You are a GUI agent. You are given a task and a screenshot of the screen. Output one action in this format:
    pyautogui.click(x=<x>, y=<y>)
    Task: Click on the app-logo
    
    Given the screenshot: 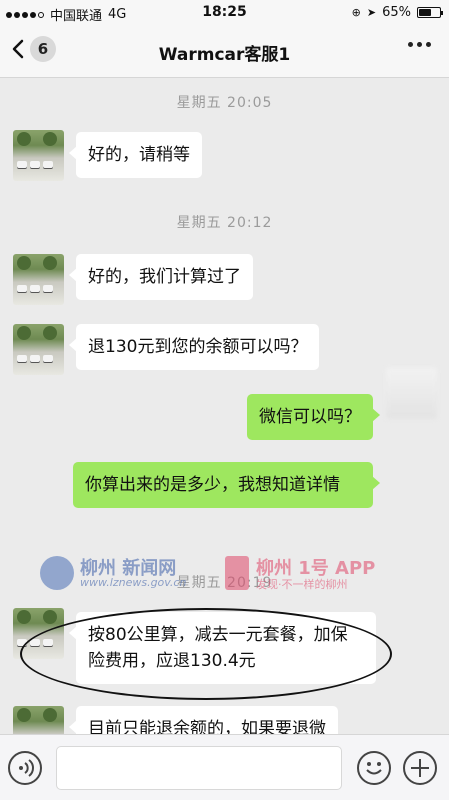 What is the action you would take?
    pyautogui.click(x=237, y=573)
    